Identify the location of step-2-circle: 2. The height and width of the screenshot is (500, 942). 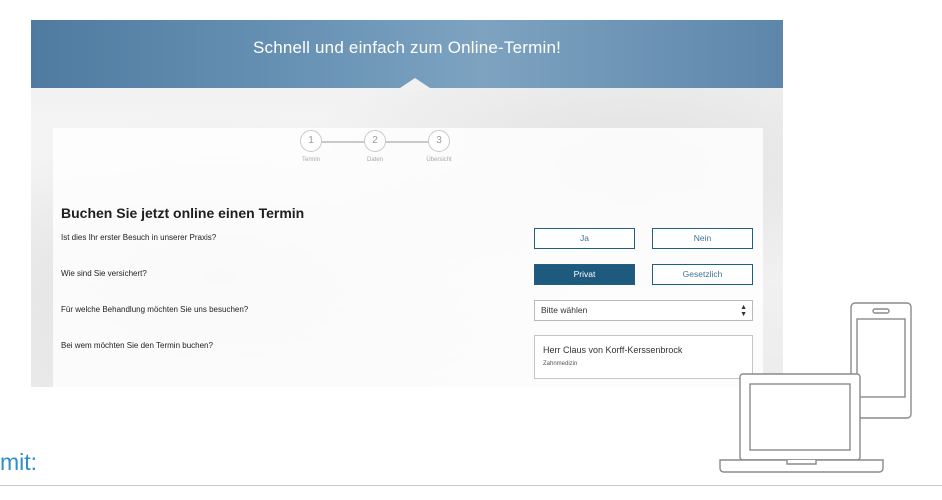
(375, 141).